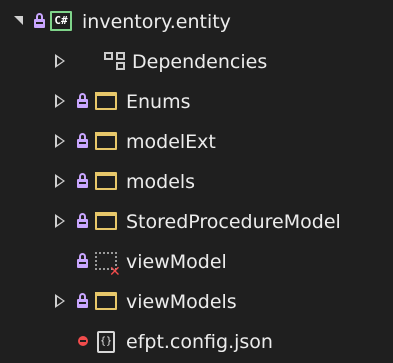 The height and width of the screenshot is (363, 393). I want to click on tree-item-label: viewModel, so click(176, 262).